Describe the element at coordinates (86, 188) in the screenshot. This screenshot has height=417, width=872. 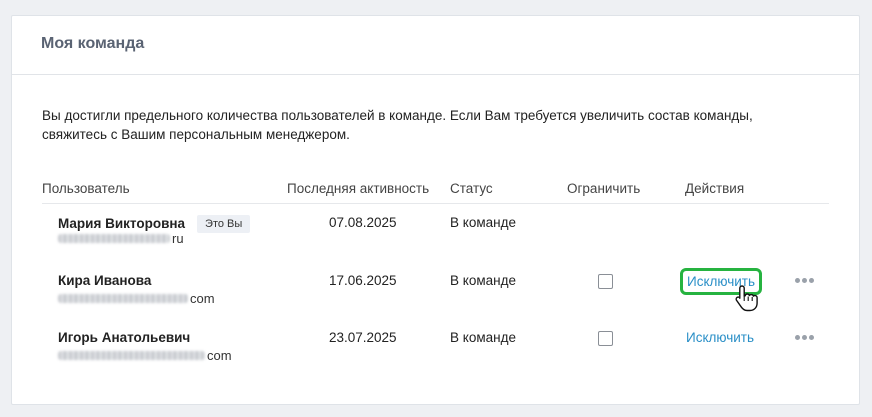
I see `header-user: Пользователь` at that location.